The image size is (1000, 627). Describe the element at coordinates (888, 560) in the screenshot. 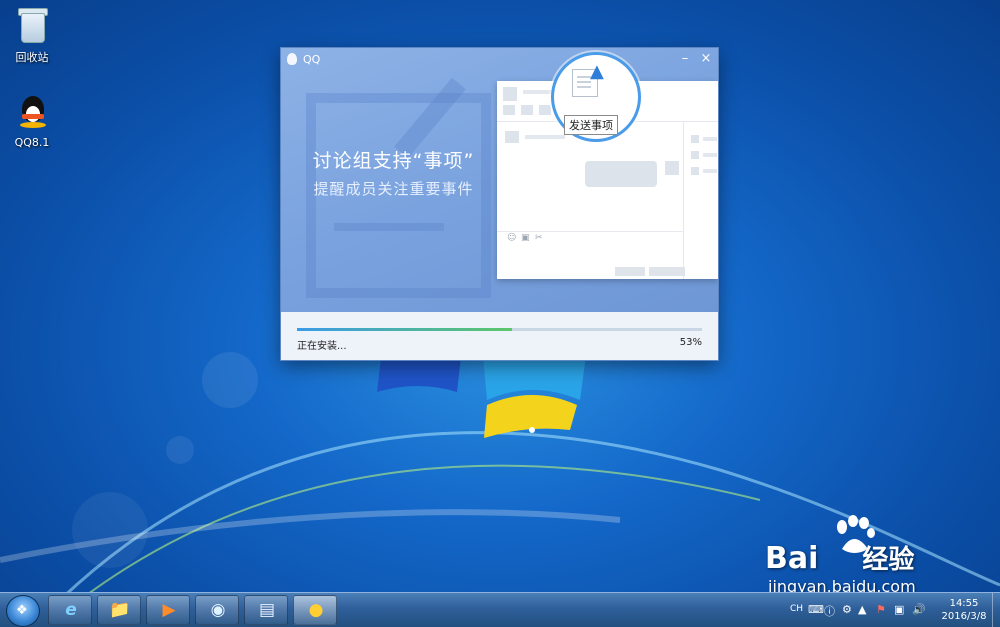

I see `watermark-brand-suffix: 经验` at that location.